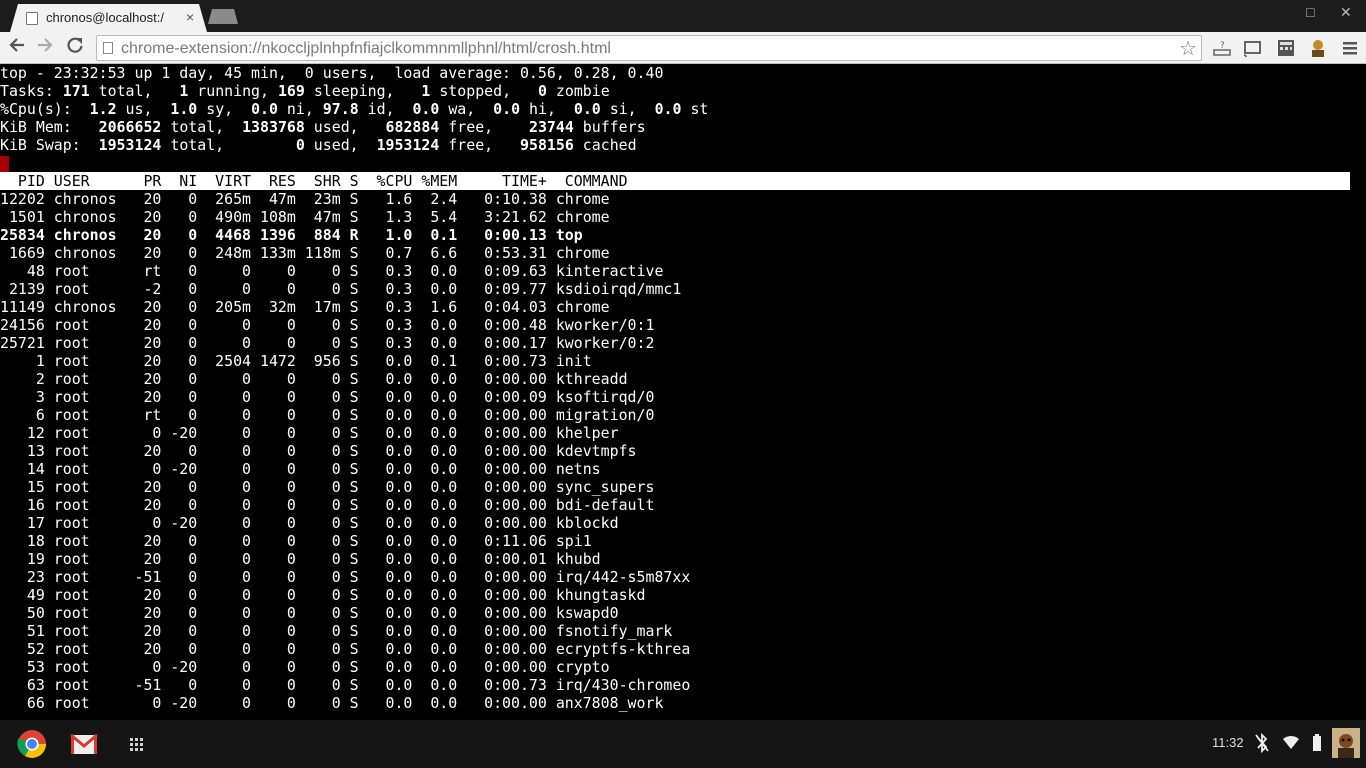 This screenshot has height=768, width=1366. What do you see at coordinates (1317, 743) in the screenshot?
I see `battery-icon` at bounding box center [1317, 743].